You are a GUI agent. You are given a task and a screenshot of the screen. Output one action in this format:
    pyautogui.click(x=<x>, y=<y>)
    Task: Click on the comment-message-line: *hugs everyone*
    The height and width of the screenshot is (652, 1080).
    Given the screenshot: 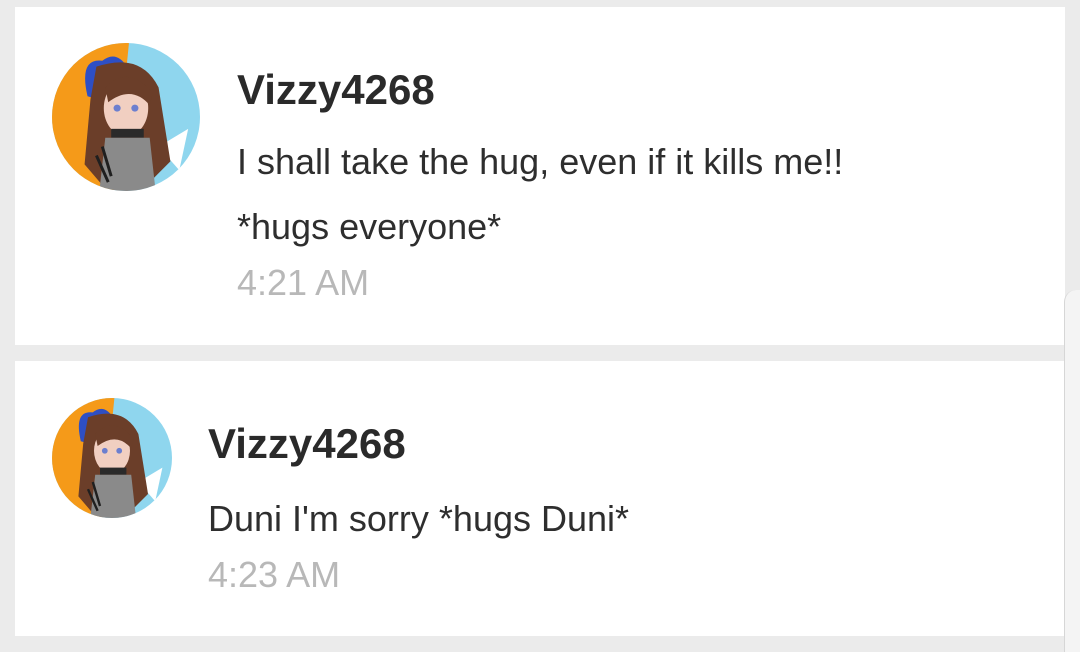 What is the action you would take?
    pyautogui.click(x=369, y=226)
    